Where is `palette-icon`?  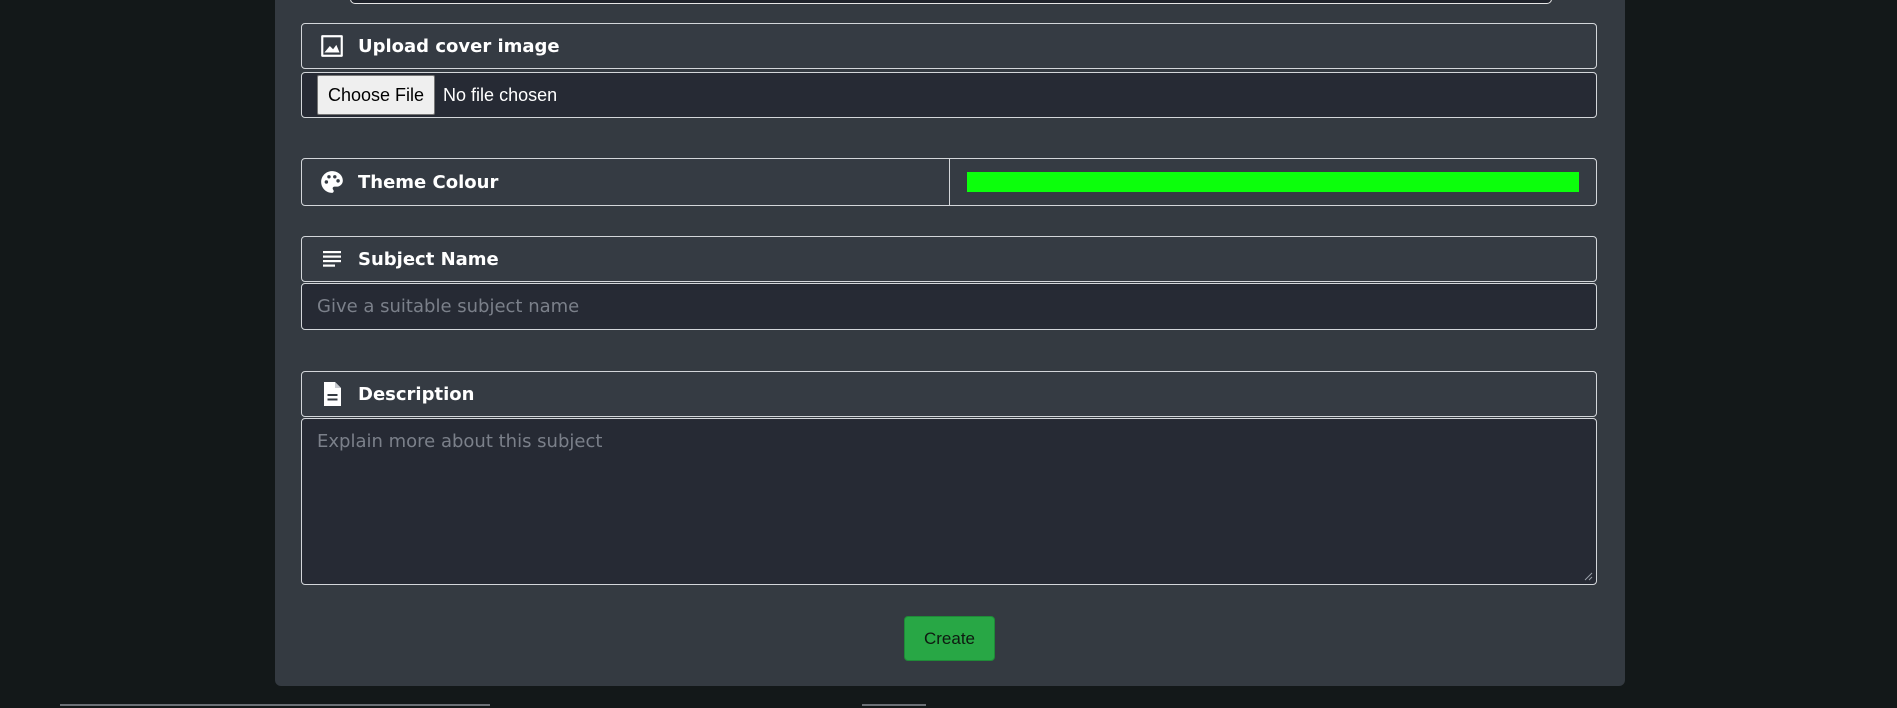
palette-icon is located at coordinates (332, 182).